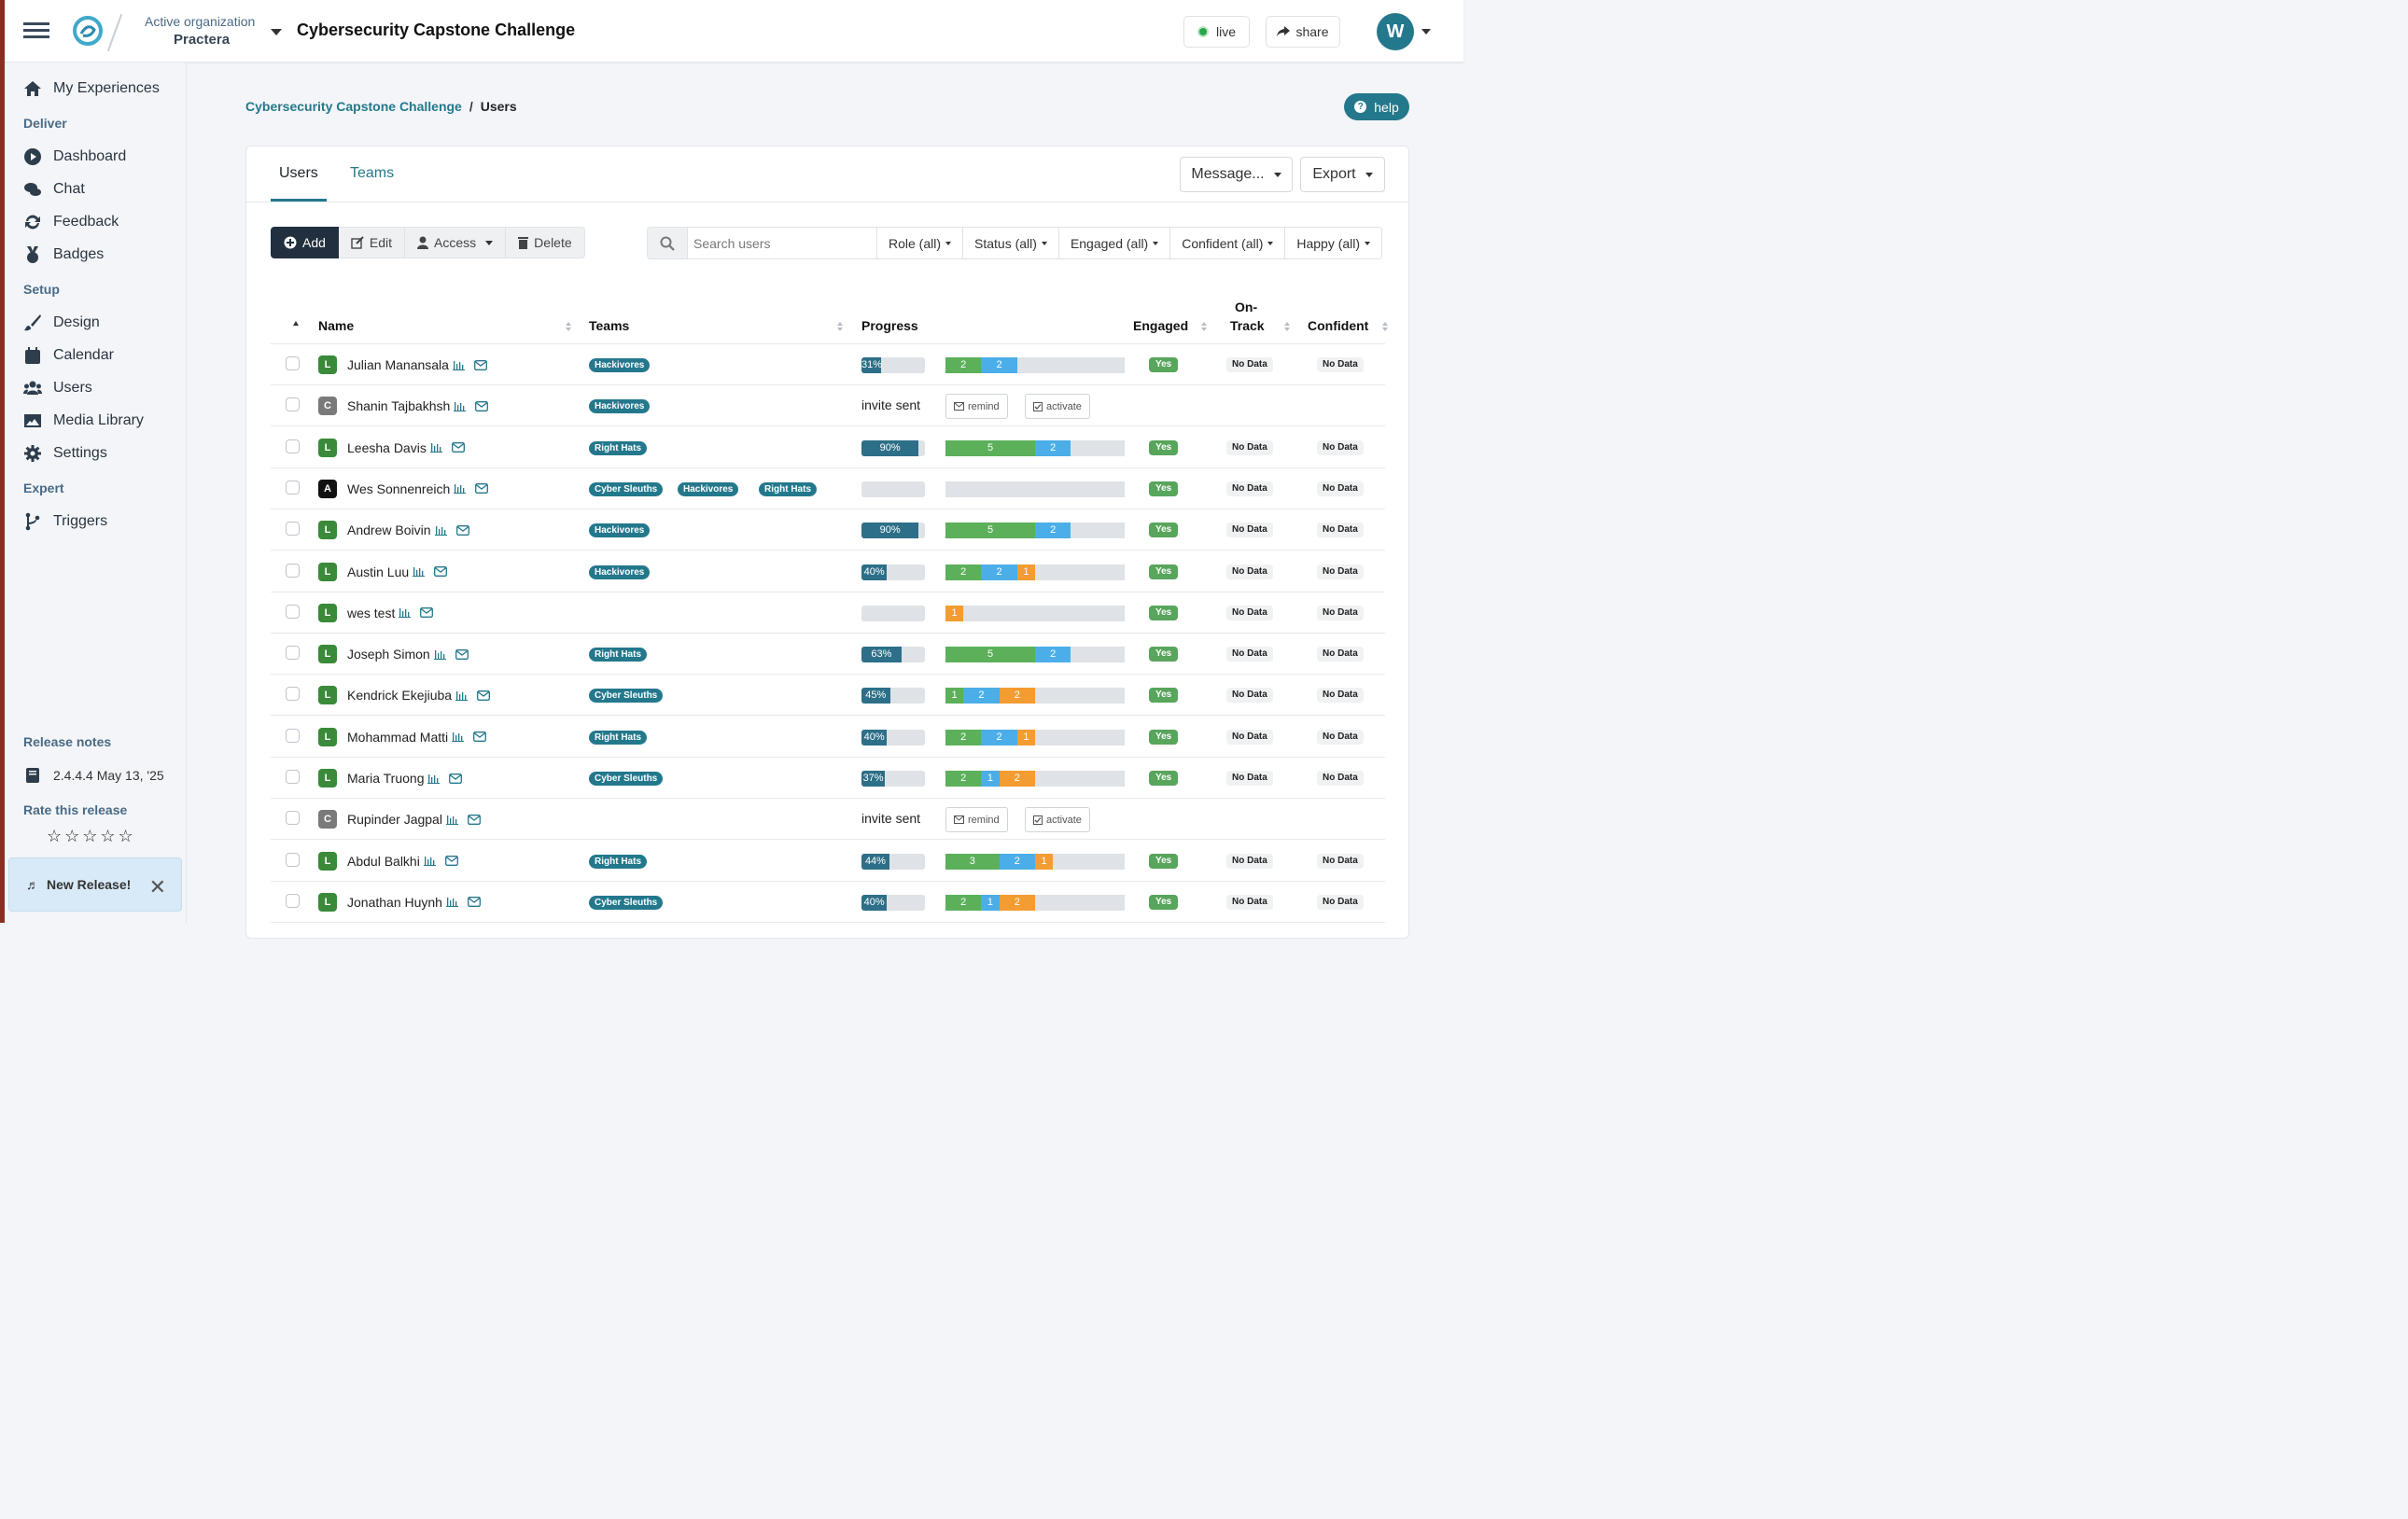  Describe the element at coordinates (74, 157) in the screenshot. I see `sidebar-item-dashboard: Dashboard` at that location.